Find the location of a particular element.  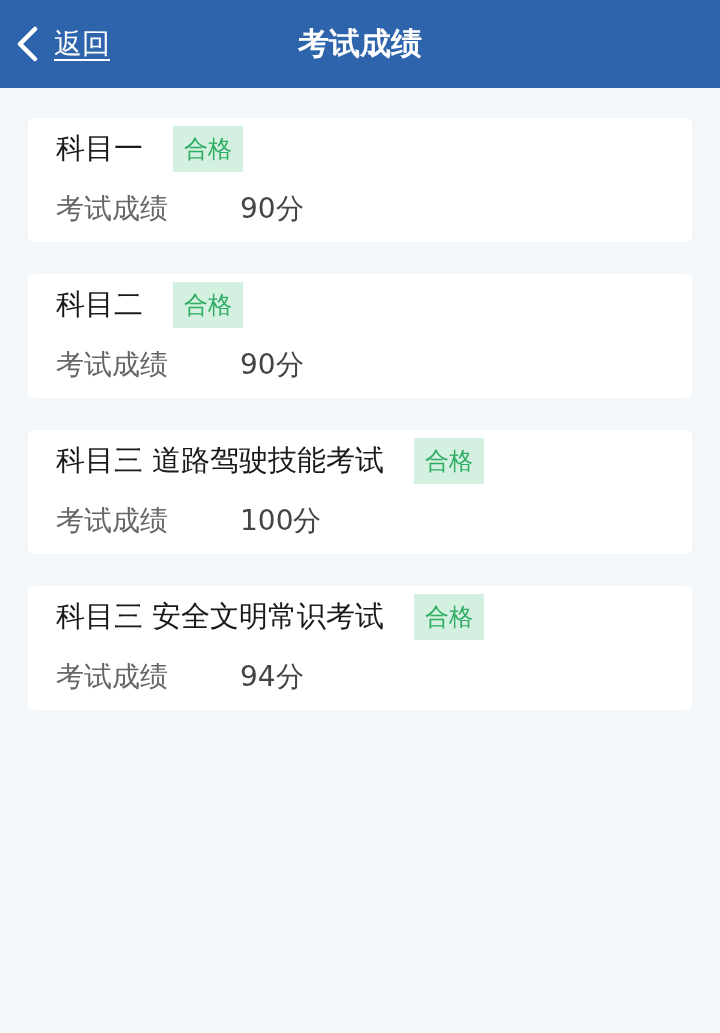

page-title: 考试成绩 is located at coordinates (360, 43).